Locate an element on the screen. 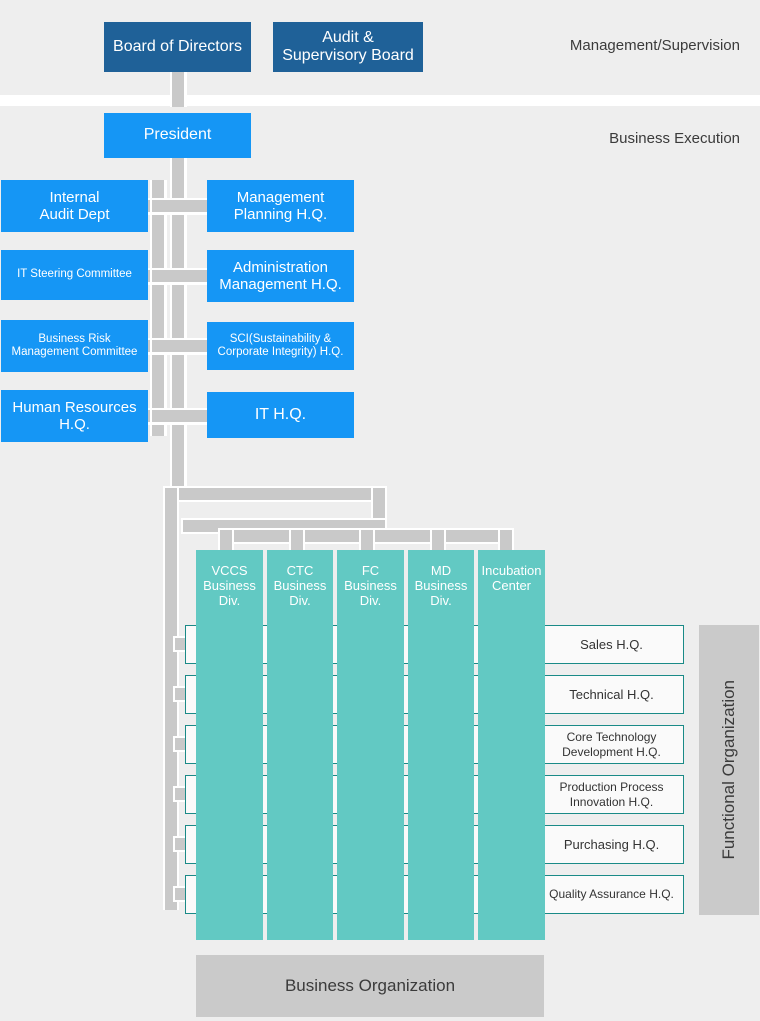 The image size is (760, 1021). connector-stub-sci is located at coordinates (196, 346).